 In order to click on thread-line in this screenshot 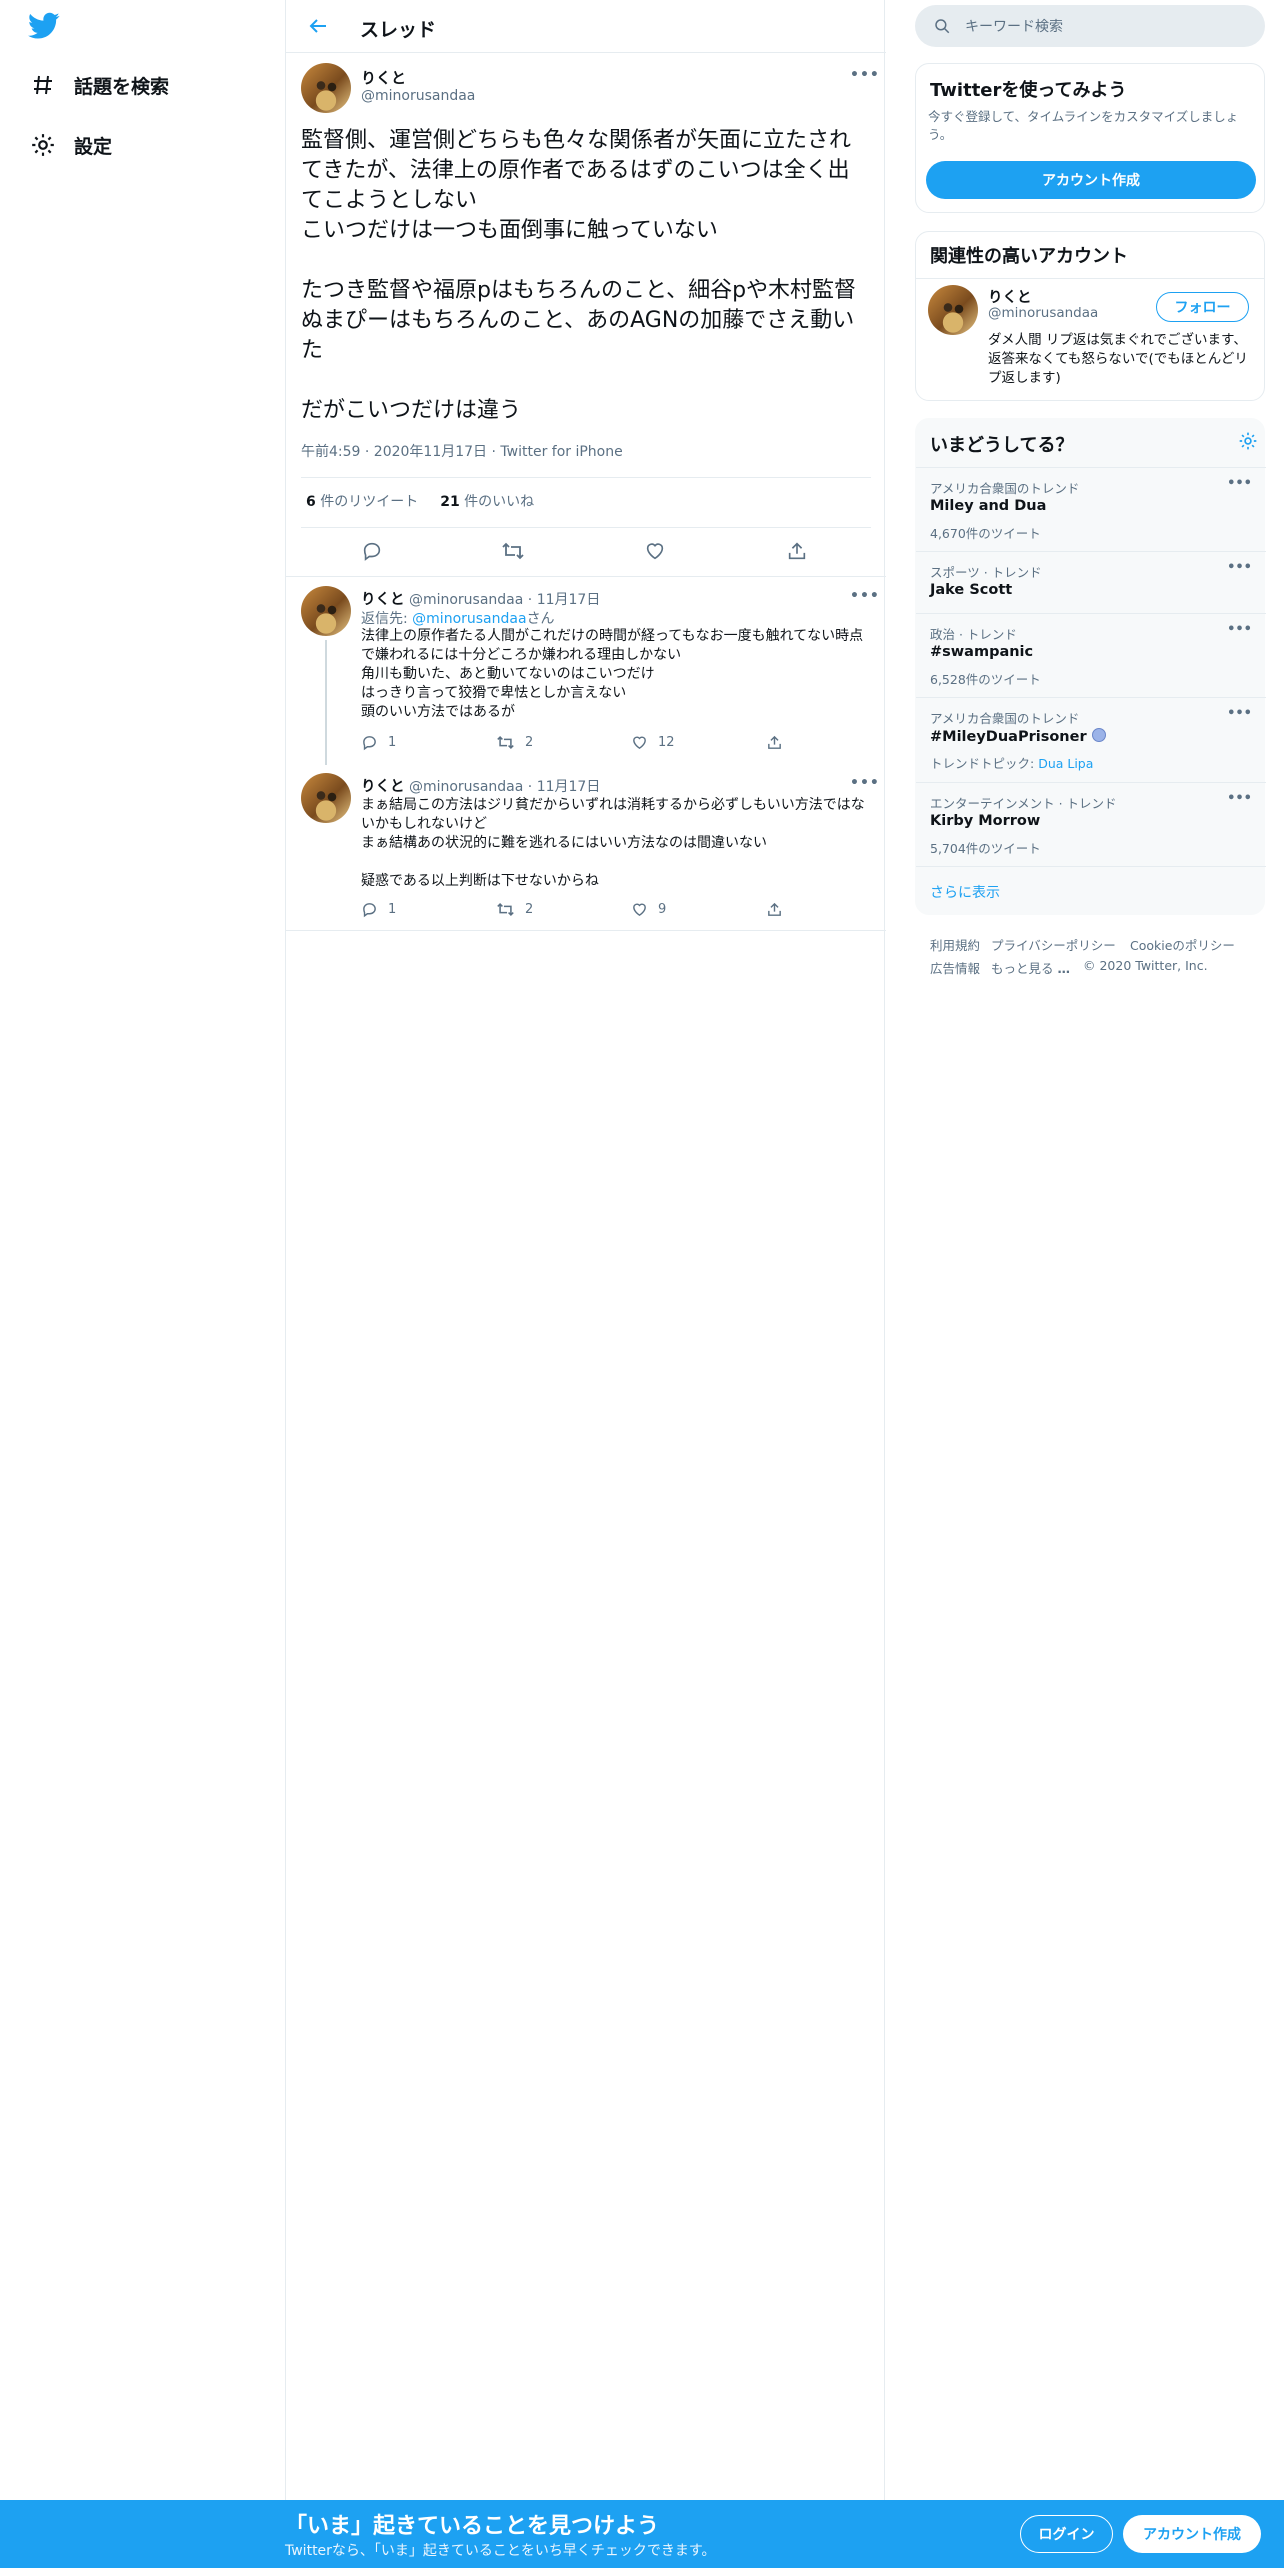, I will do `click(326, 702)`.